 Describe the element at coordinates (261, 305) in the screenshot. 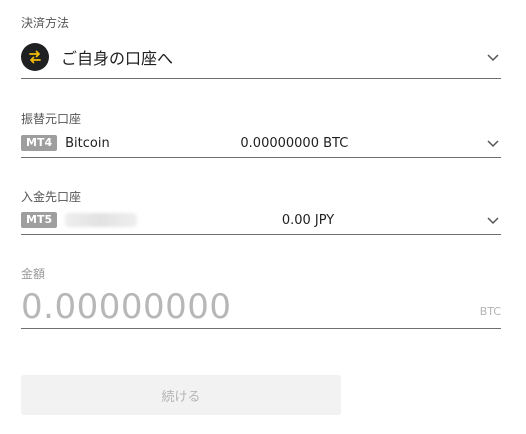

I see `amount-input: 0.00000000 BTC` at that location.